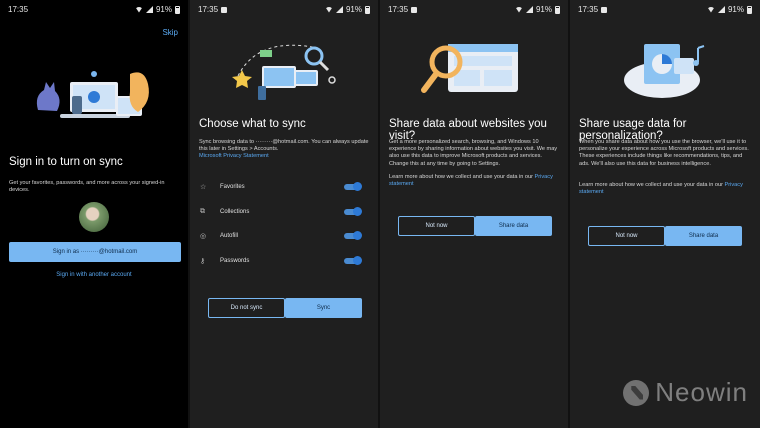 Image resolution: width=760 pixels, height=428 pixels. Describe the element at coordinates (232, 187) in the screenshot. I see `sync-item-label: Favorites` at that location.